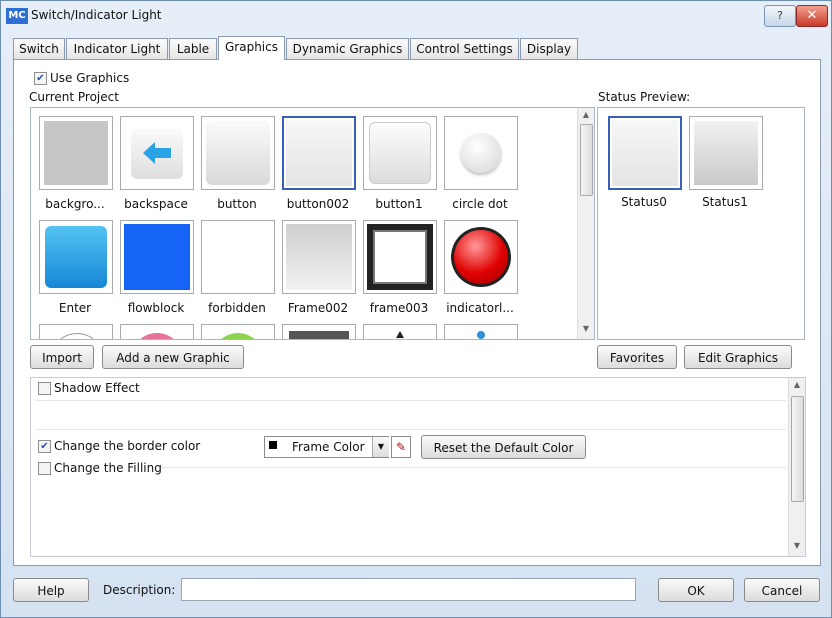 The width and height of the screenshot is (832, 618). Describe the element at coordinates (238, 257) in the screenshot. I see `graphic-tile-forbidden` at that location.